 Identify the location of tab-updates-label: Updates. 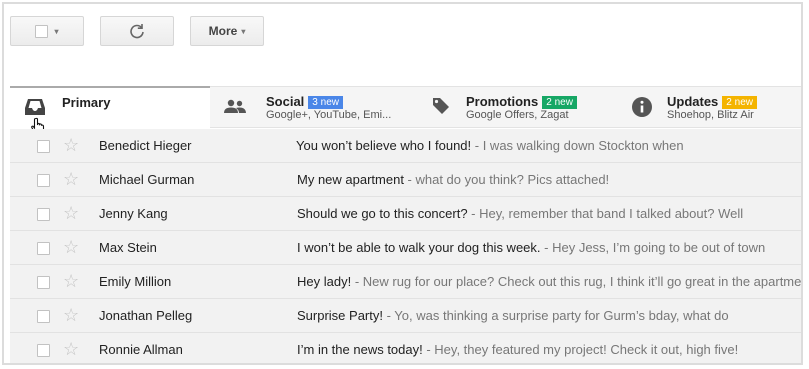
(693, 101).